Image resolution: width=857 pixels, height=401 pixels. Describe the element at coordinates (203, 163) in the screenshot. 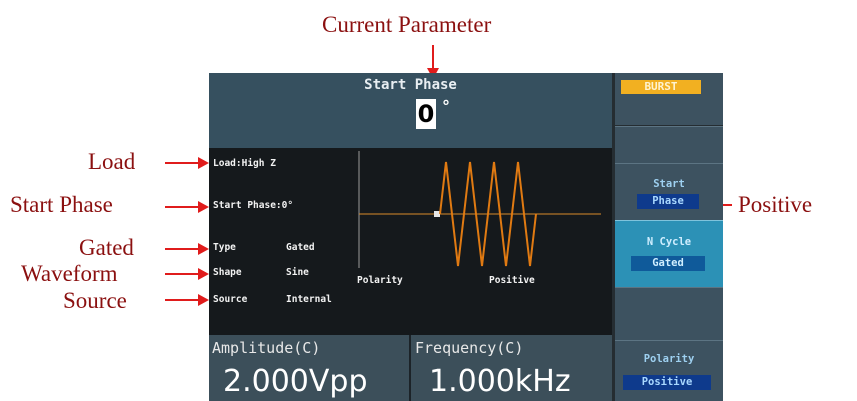

I see `arrow-load-head` at that location.